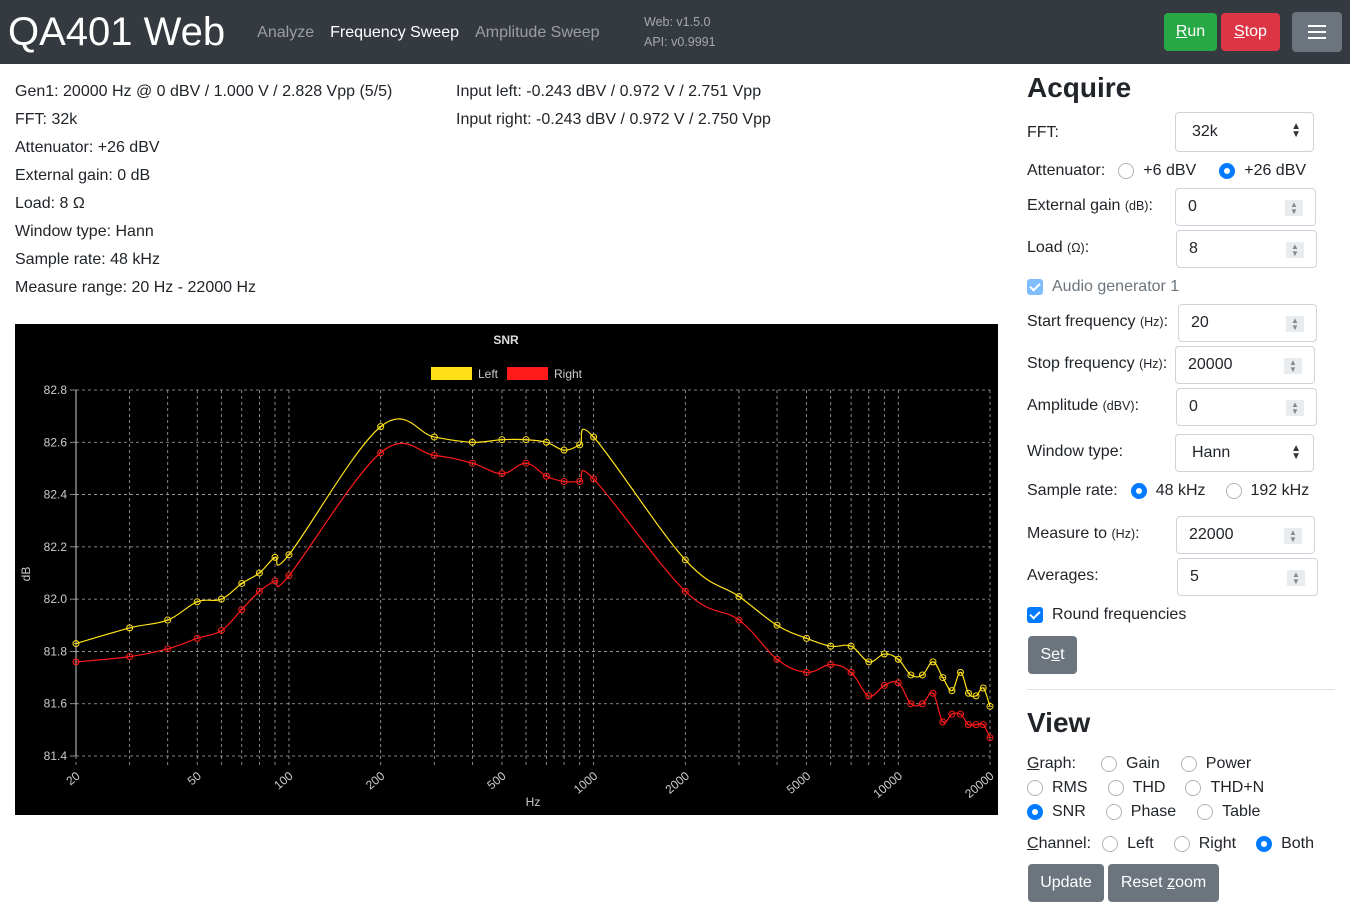  I want to click on channel-label: Channel:, so click(1059, 843).